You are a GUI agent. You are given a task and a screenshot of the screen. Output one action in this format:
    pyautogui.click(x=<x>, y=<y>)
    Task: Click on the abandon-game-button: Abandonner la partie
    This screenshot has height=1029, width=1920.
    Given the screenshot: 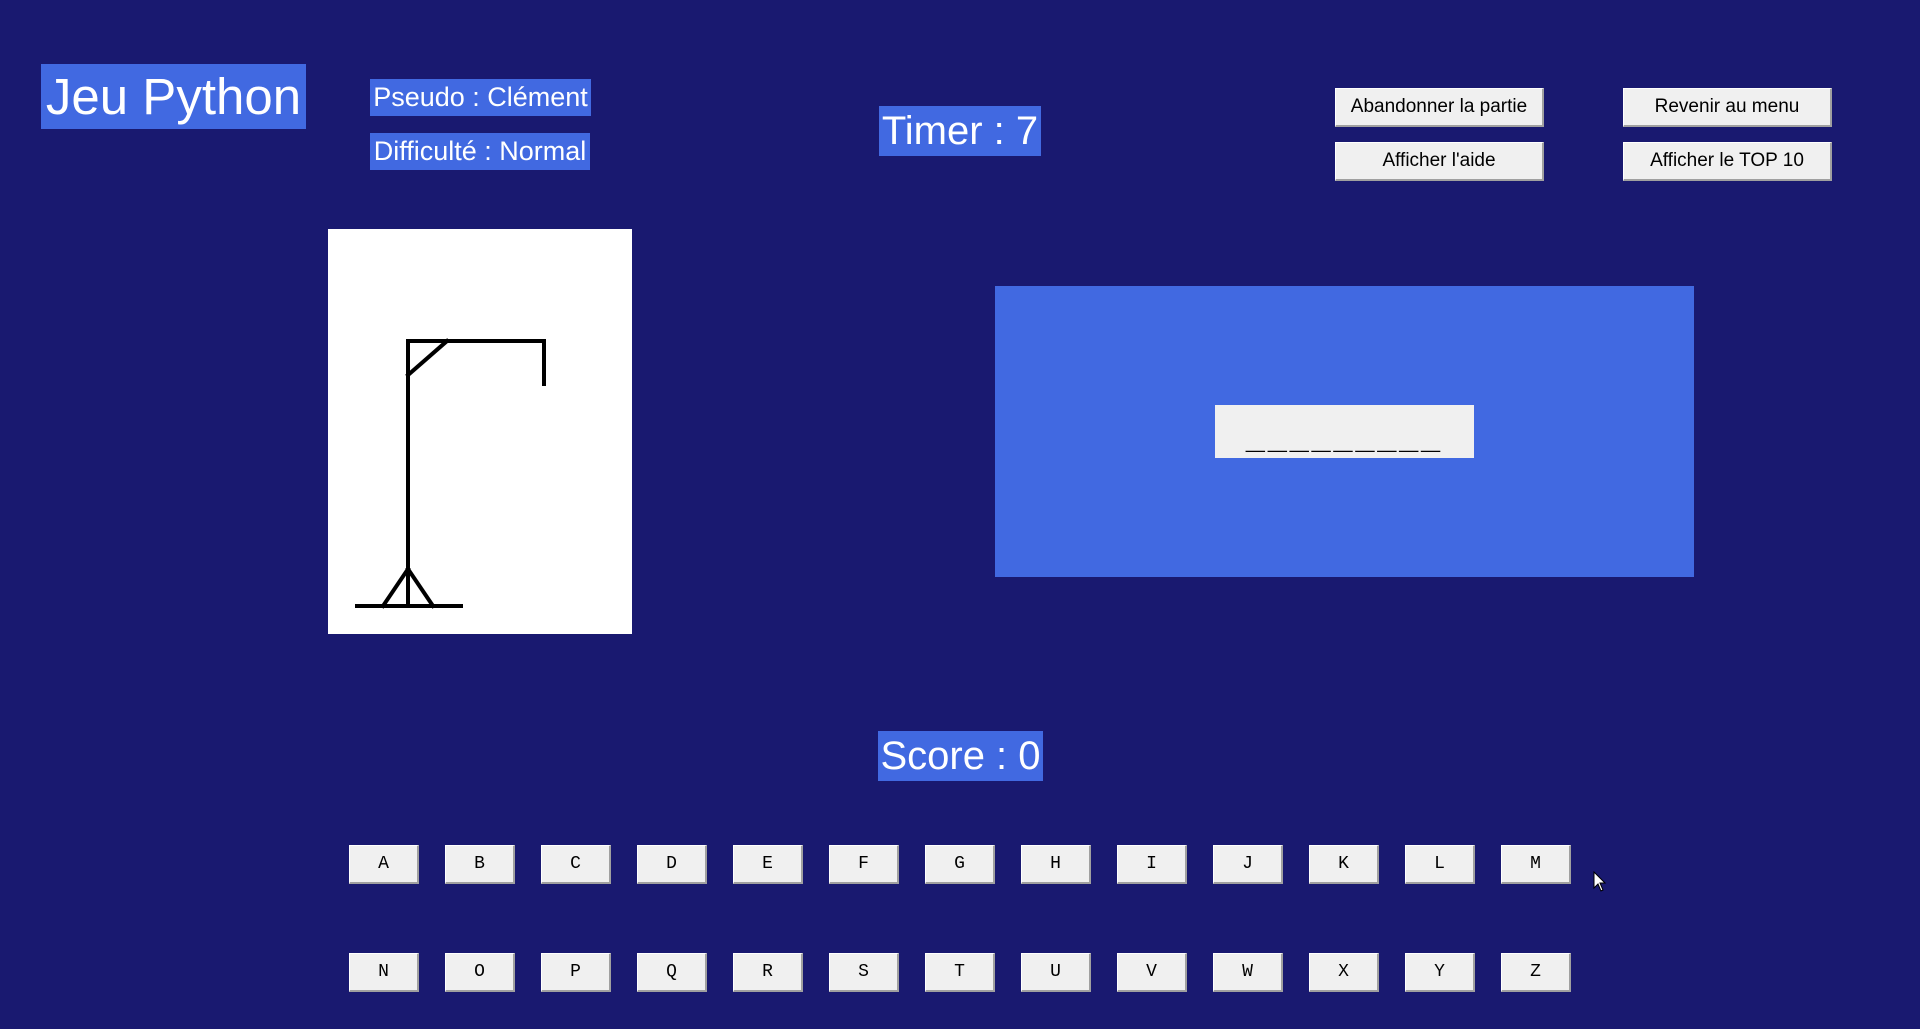 What is the action you would take?
    pyautogui.click(x=1439, y=107)
    